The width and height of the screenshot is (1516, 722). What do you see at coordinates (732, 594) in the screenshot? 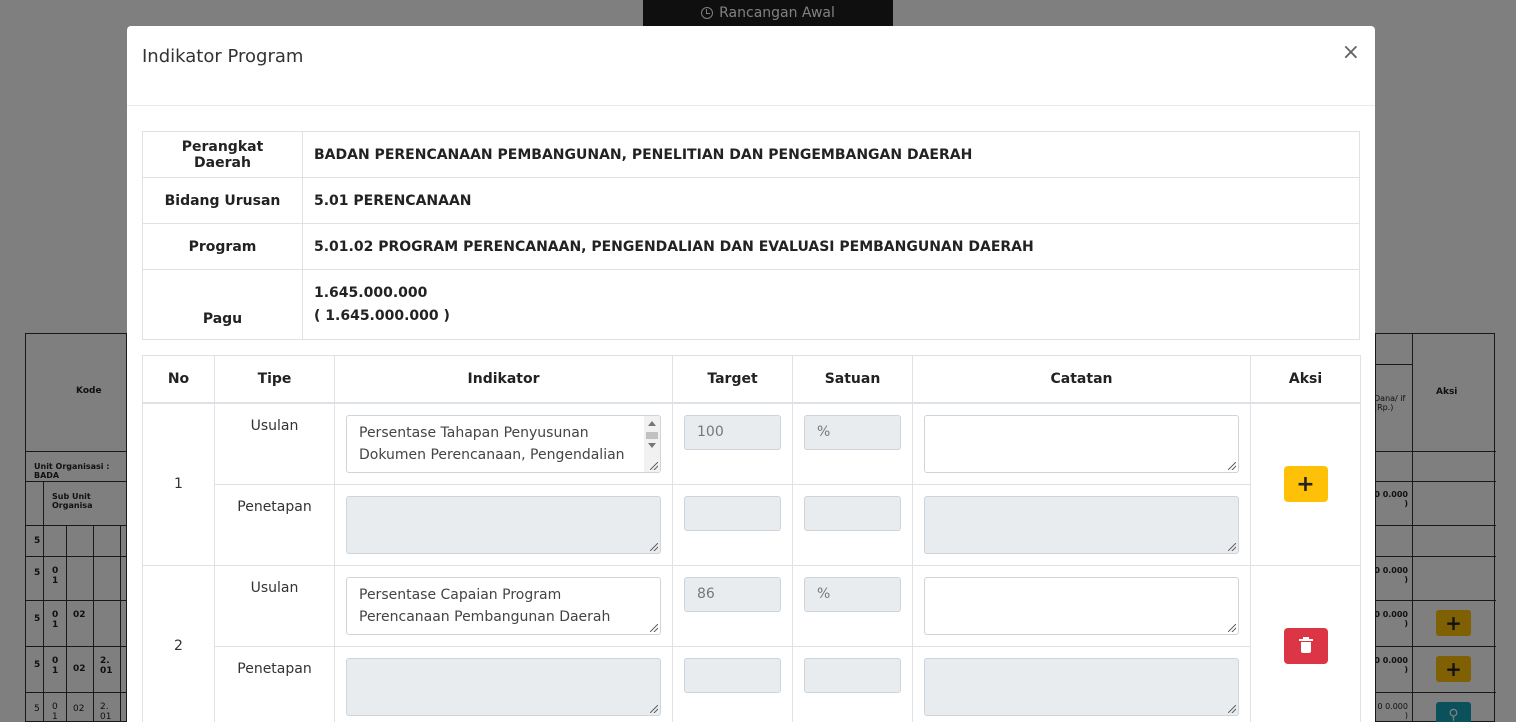
I see `target-input: 86` at bounding box center [732, 594].